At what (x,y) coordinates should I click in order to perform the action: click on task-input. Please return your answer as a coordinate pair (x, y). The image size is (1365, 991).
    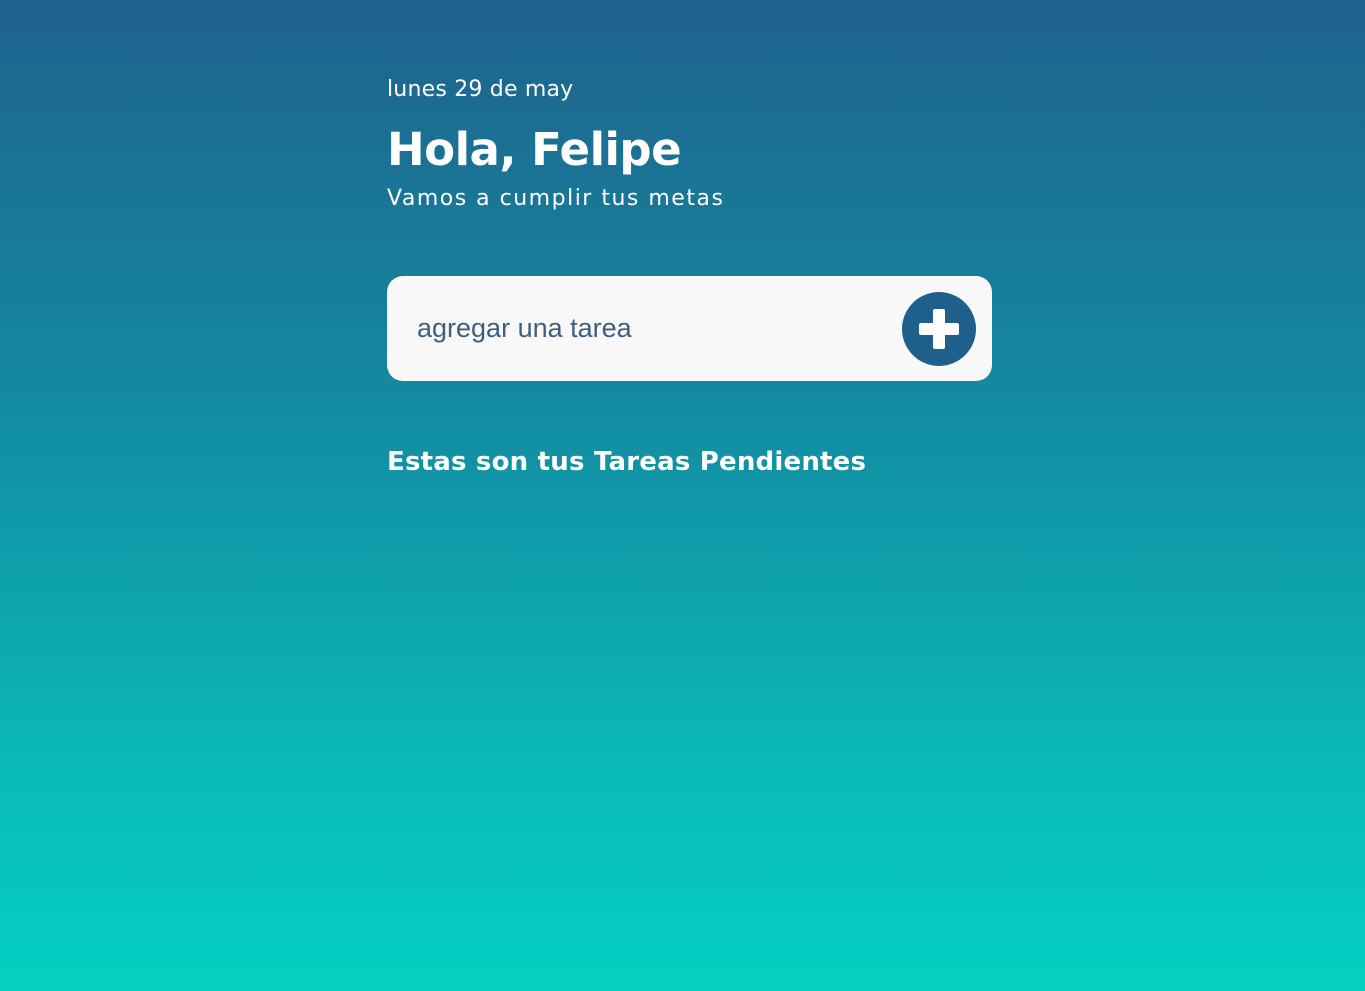
    Looking at the image, I should click on (647, 328).